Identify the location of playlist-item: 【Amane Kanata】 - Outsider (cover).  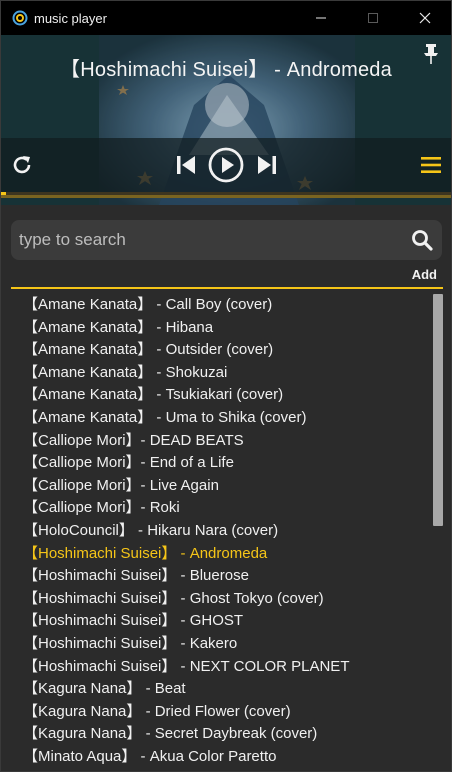
(217, 350).